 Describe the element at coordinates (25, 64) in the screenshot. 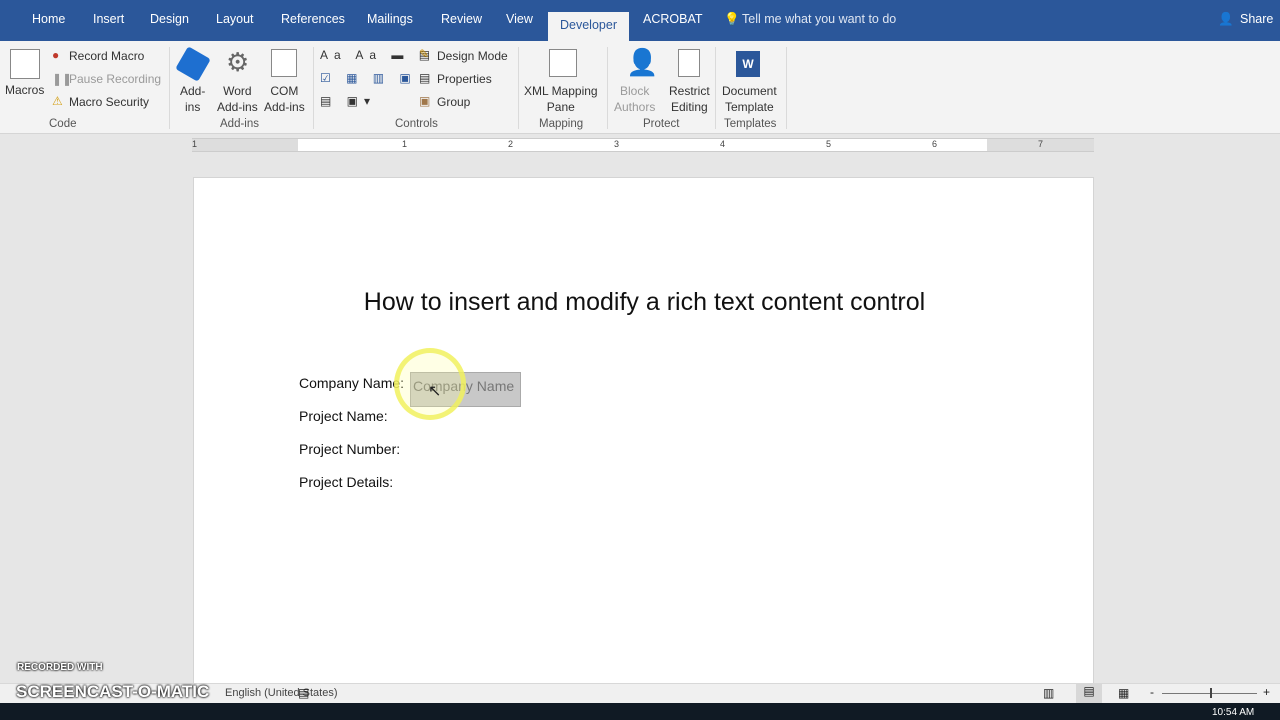

I see `macros-icon` at that location.